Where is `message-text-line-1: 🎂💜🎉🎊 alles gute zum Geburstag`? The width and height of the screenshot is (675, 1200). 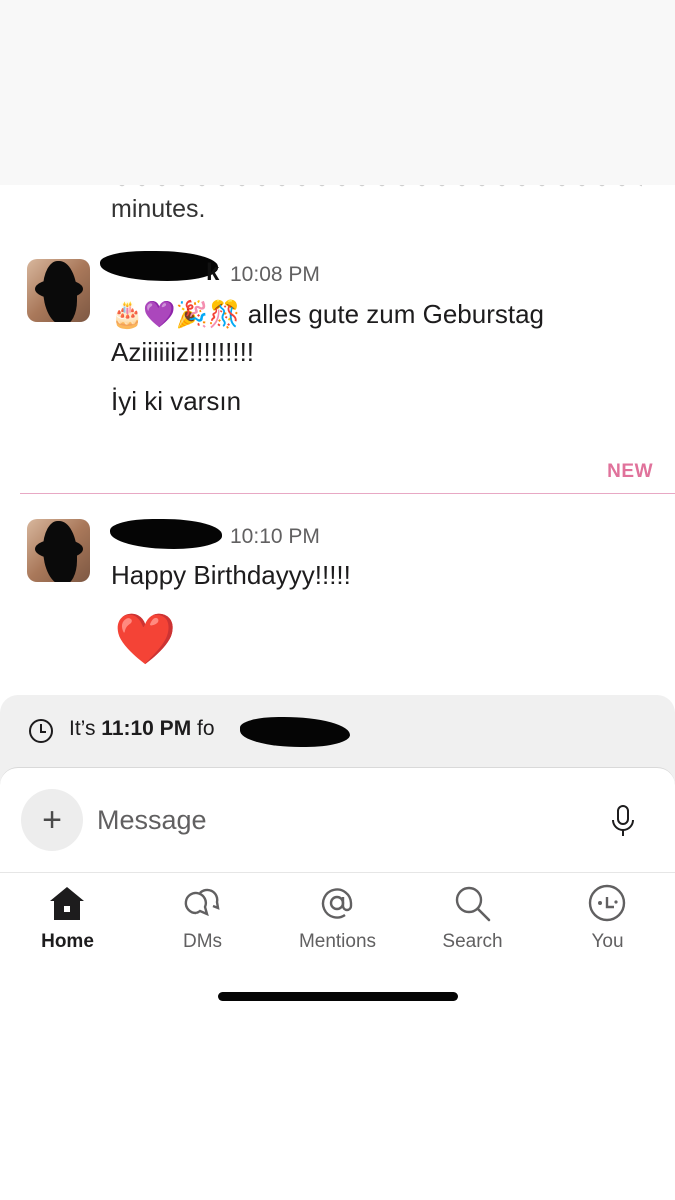
message-text-line-1: 🎂💜🎉🎊 alles gute zum Geburstag is located at coordinates (327, 314).